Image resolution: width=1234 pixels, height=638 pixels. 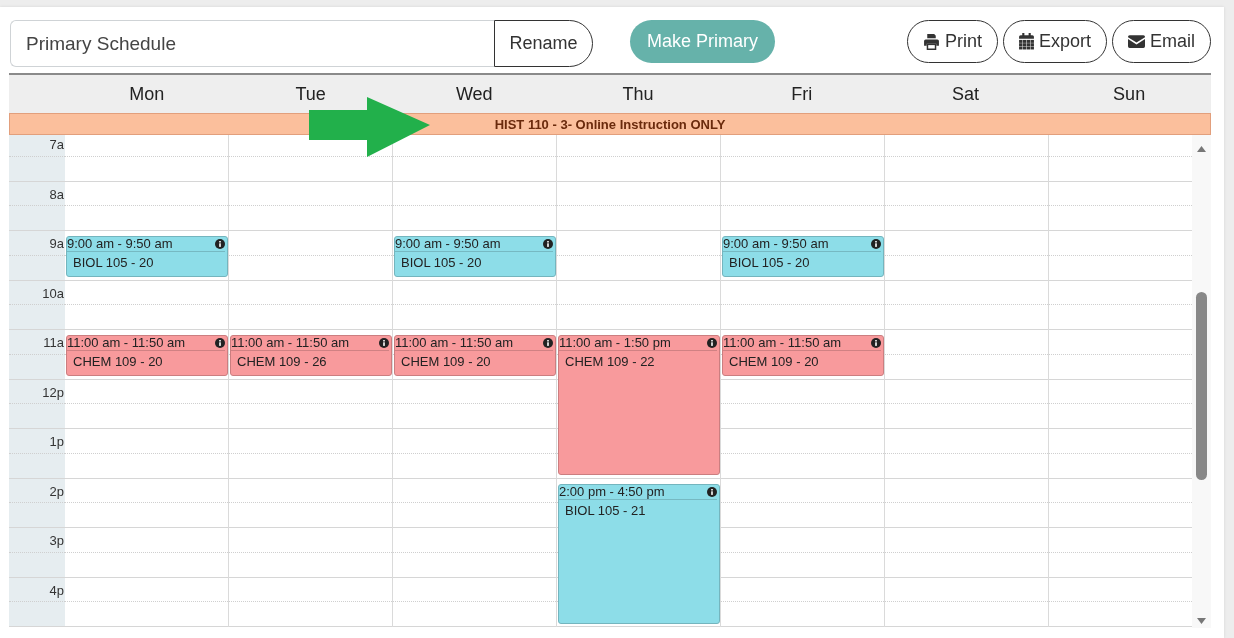 I want to click on email-button: Email, so click(x=1161, y=41).